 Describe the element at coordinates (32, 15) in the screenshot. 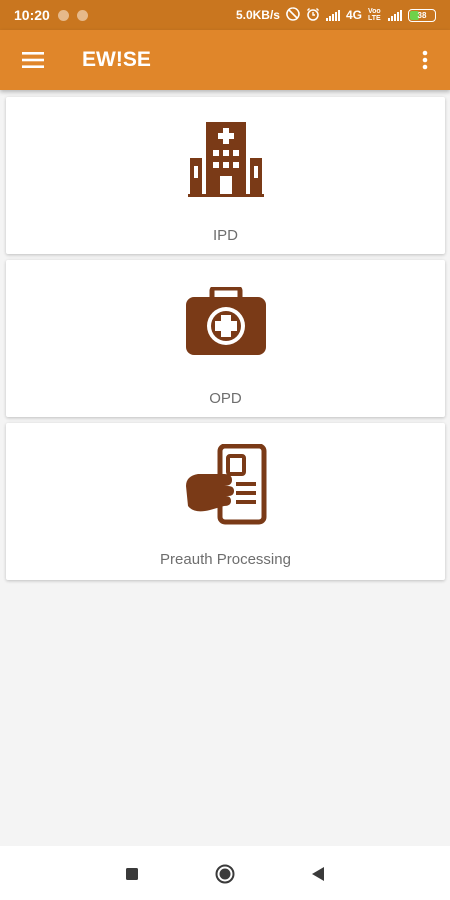

I see `status-time: 10:20` at that location.